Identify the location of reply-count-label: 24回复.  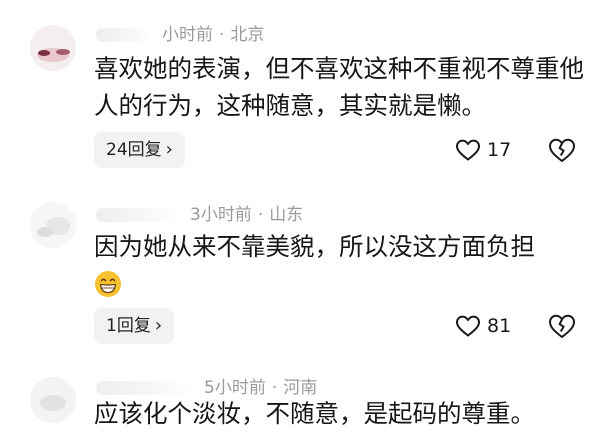
(134, 150).